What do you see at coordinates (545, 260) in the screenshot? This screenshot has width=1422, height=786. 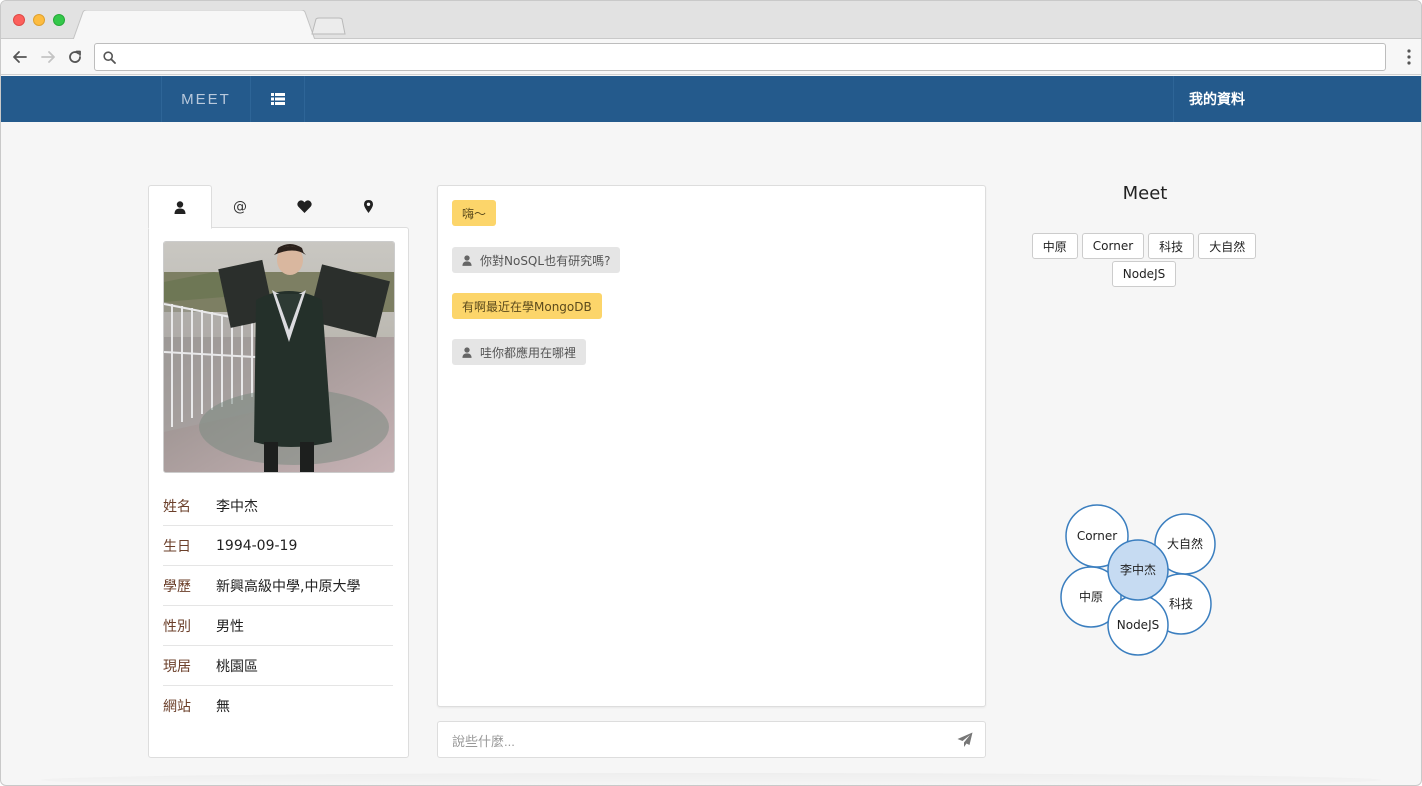 I see `message-text: 你對NoSQL也有研究嗎?` at bounding box center [545, 260].